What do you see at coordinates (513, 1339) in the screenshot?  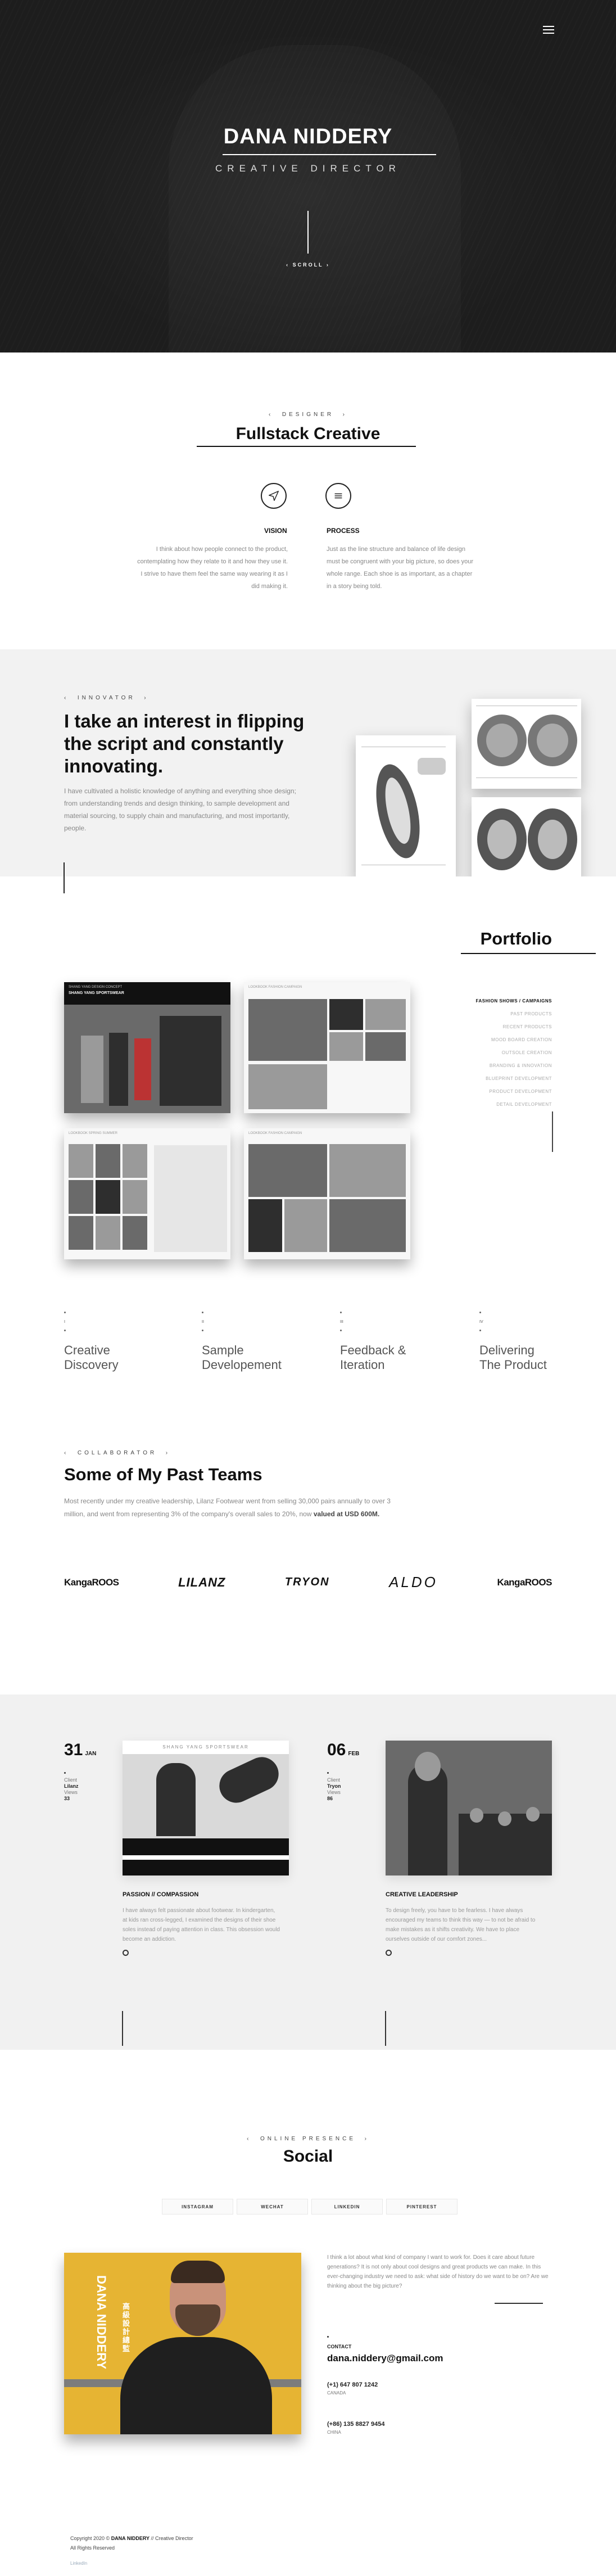 I see `process-step-4: IV Delivering The Product` at bounding box center [513, 1339].